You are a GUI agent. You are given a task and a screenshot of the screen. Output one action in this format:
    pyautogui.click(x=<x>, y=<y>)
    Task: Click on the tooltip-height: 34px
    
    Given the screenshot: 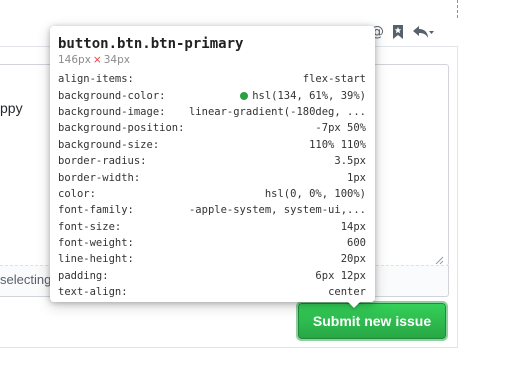 What is the action you would take?
    pyautogui.click(x=116, y=60)
    